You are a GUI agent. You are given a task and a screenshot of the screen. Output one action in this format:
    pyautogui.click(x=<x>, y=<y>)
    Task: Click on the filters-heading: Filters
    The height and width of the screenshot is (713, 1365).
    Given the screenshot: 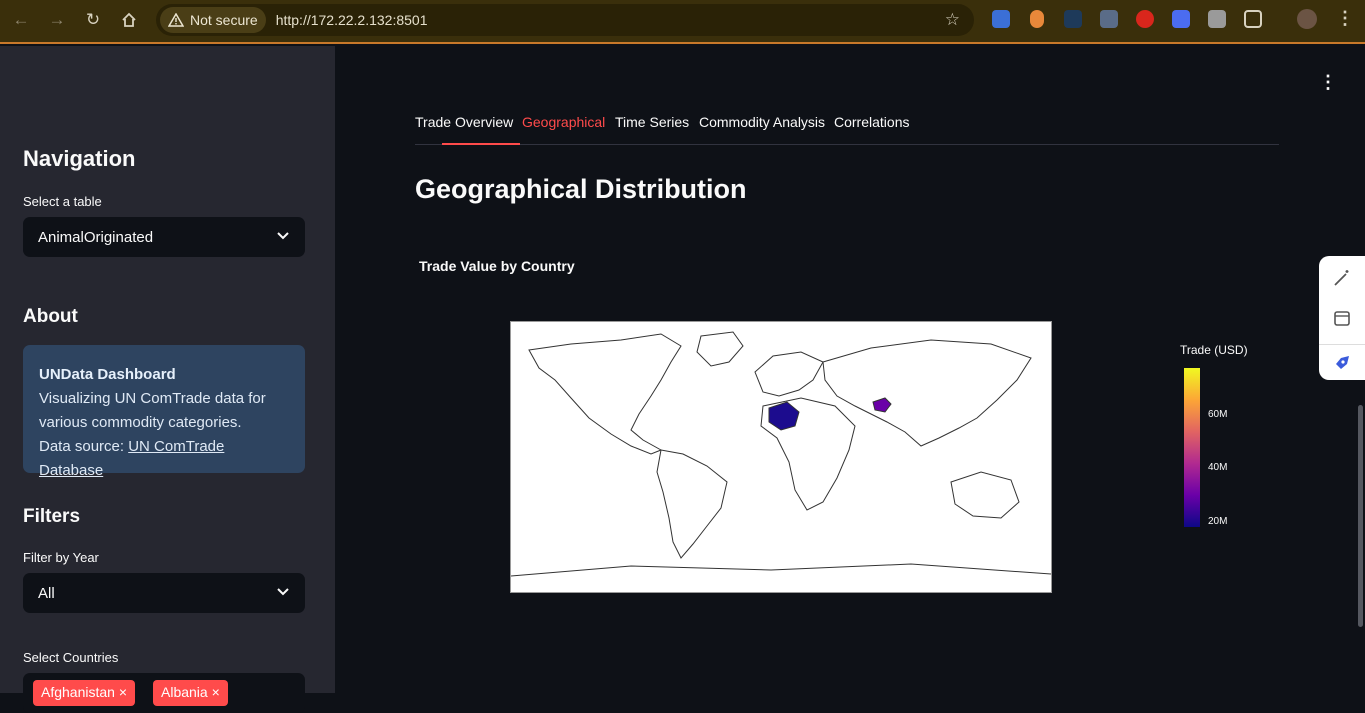 What is the action you would take?
    pyautogui.click(x=52, y=516)
    